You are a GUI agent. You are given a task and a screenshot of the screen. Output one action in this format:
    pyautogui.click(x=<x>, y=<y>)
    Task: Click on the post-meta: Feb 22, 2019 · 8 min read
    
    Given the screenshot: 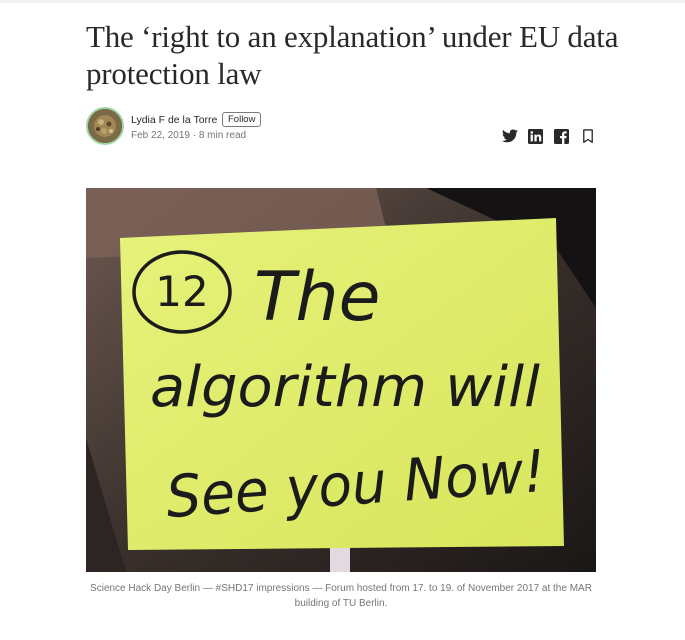 What is the action you would take?
    pyautogui.click(x=188, y=135)
    